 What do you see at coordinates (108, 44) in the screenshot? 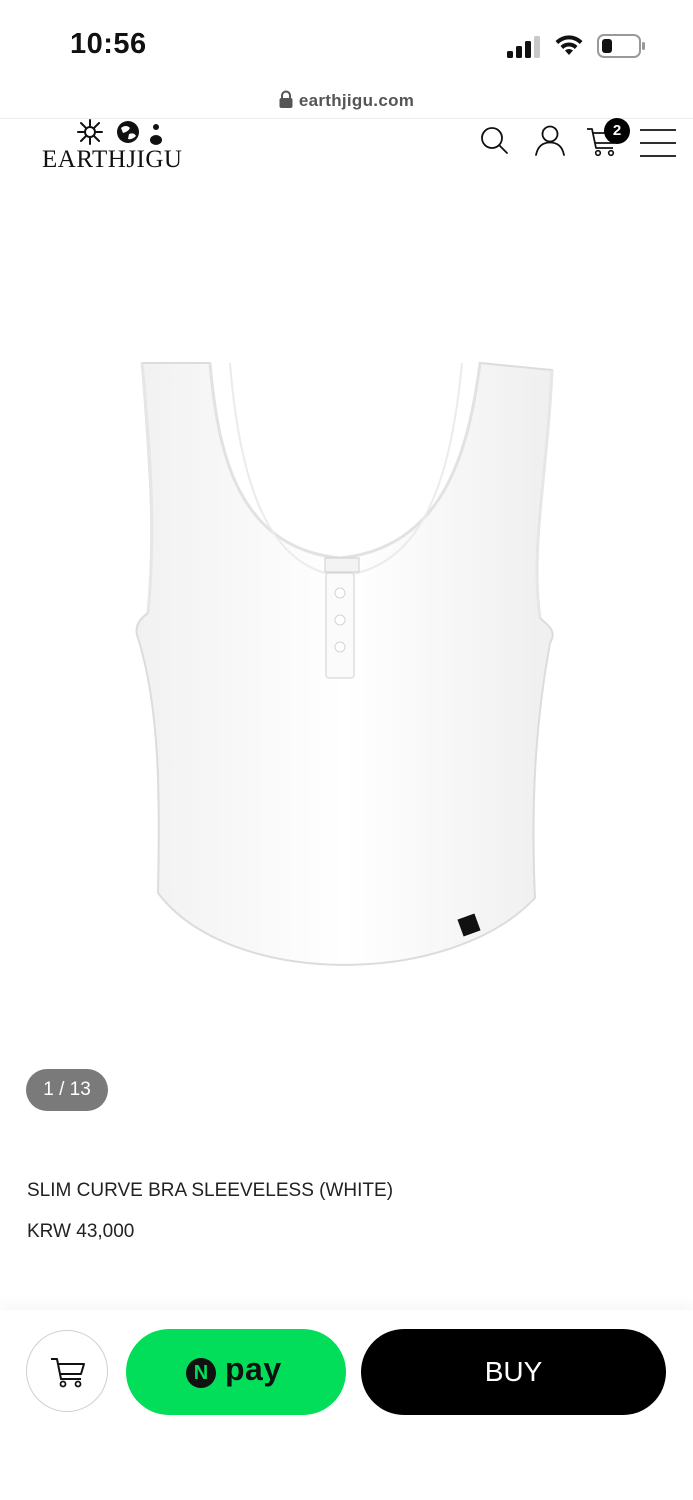
I see `status-time: 10:56` at bounding box center [108, 44].